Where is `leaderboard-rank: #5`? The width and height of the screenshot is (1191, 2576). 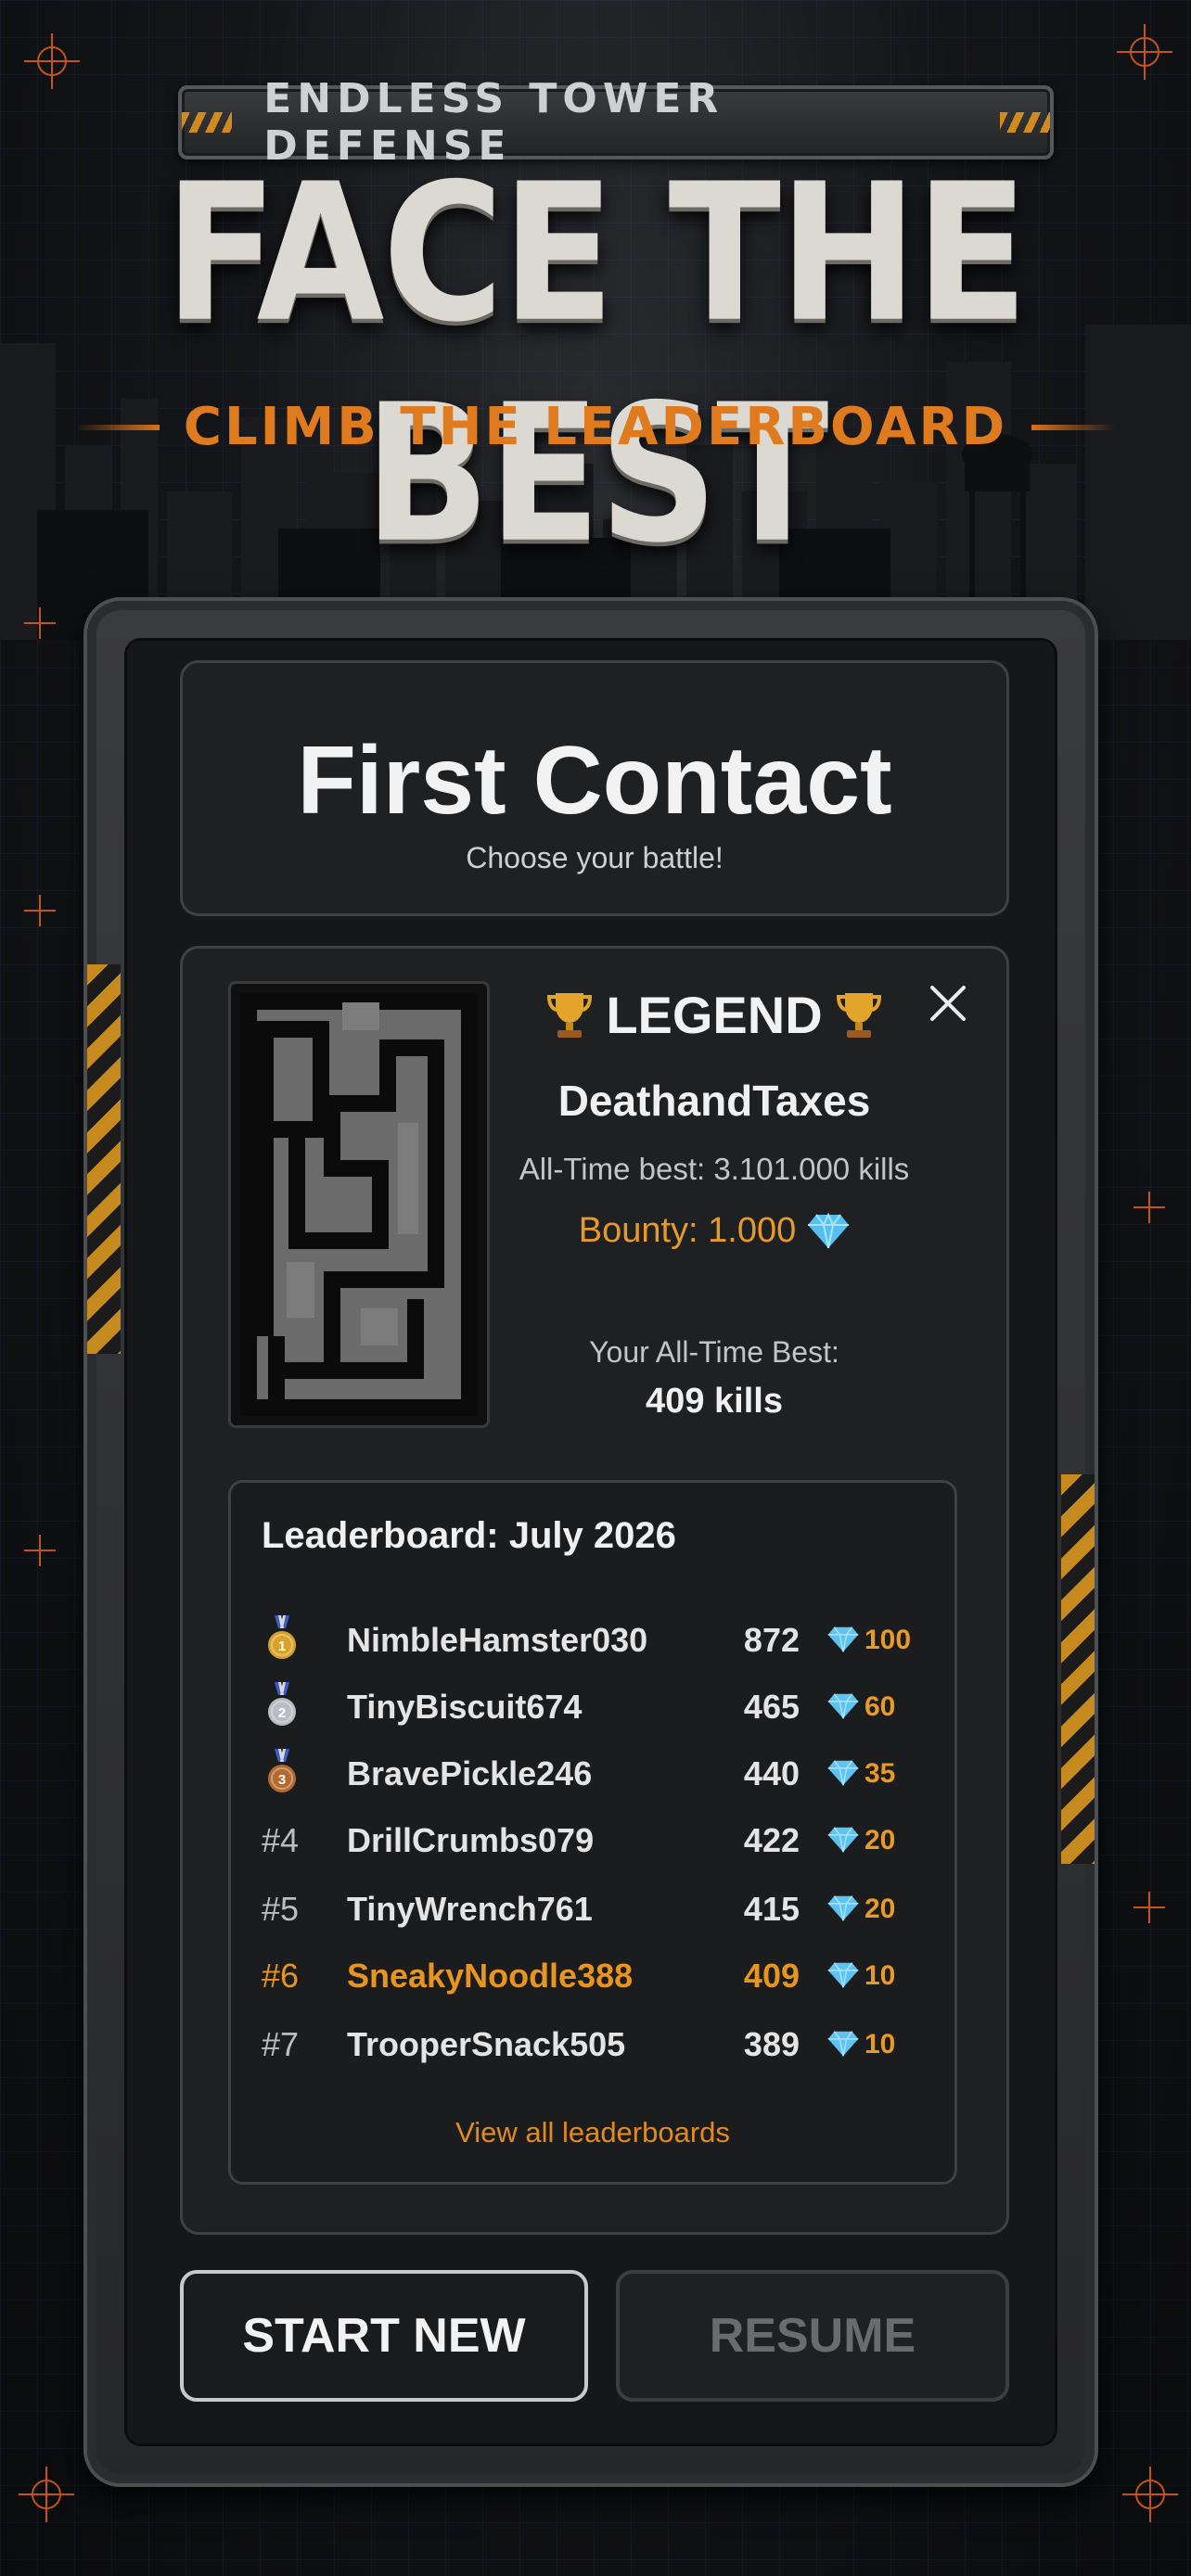 leaderboard-rank: #5 is located at coordinates (281, 1909).